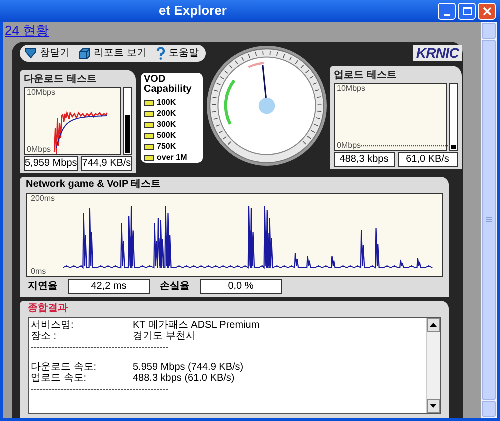  Describe the element at coordinates (196, 325) in the screenshot. I see `result-value: KT 메가패스 ADSL Premium` at that location.